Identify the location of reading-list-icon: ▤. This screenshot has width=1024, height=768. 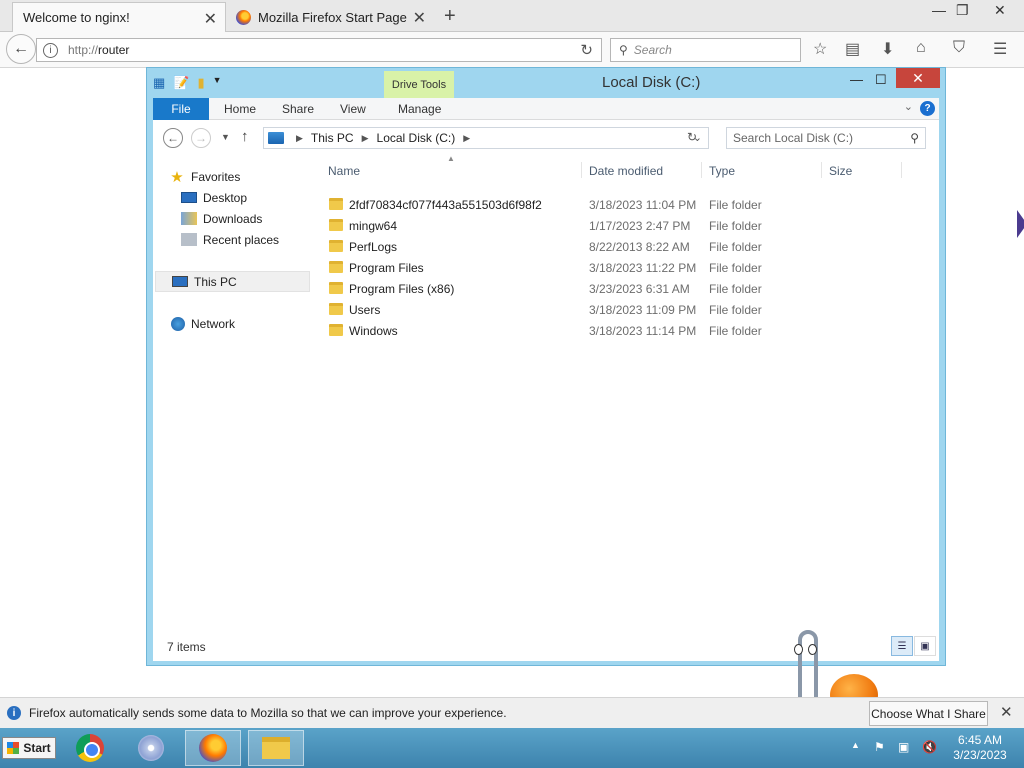
(852, 49).